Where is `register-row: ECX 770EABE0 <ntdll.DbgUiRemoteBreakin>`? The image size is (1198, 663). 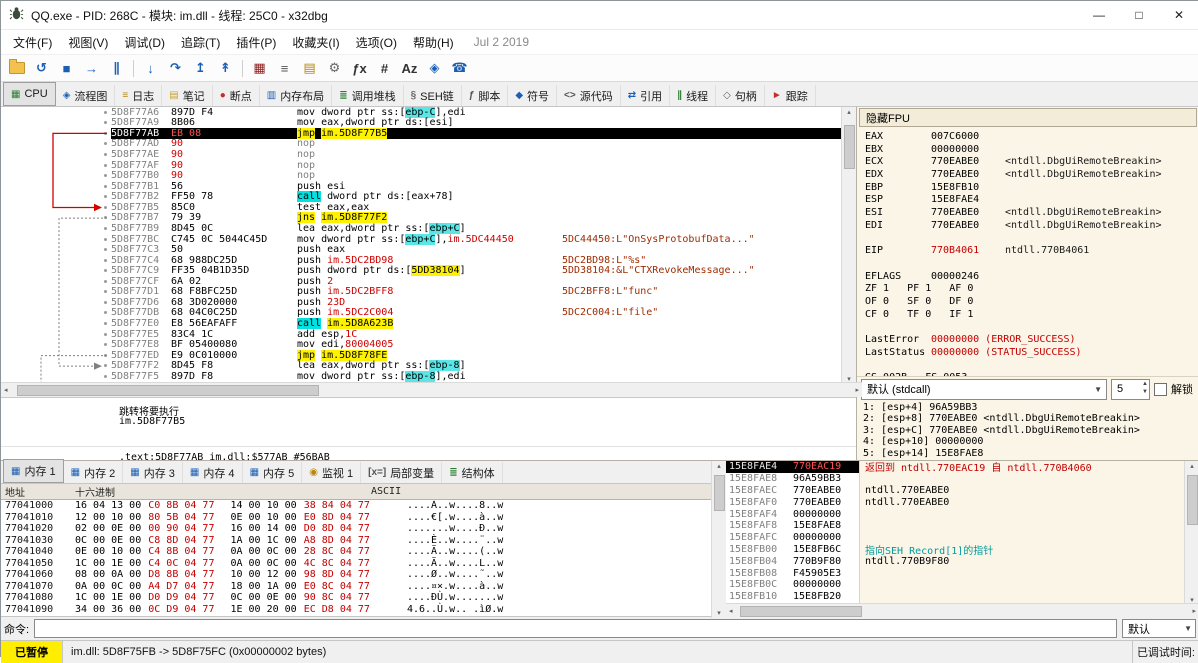
register-row: ECX 770EABE0 <ntdll.DbgUiRemoteBreakin> is located at coordinates (1031, 162).